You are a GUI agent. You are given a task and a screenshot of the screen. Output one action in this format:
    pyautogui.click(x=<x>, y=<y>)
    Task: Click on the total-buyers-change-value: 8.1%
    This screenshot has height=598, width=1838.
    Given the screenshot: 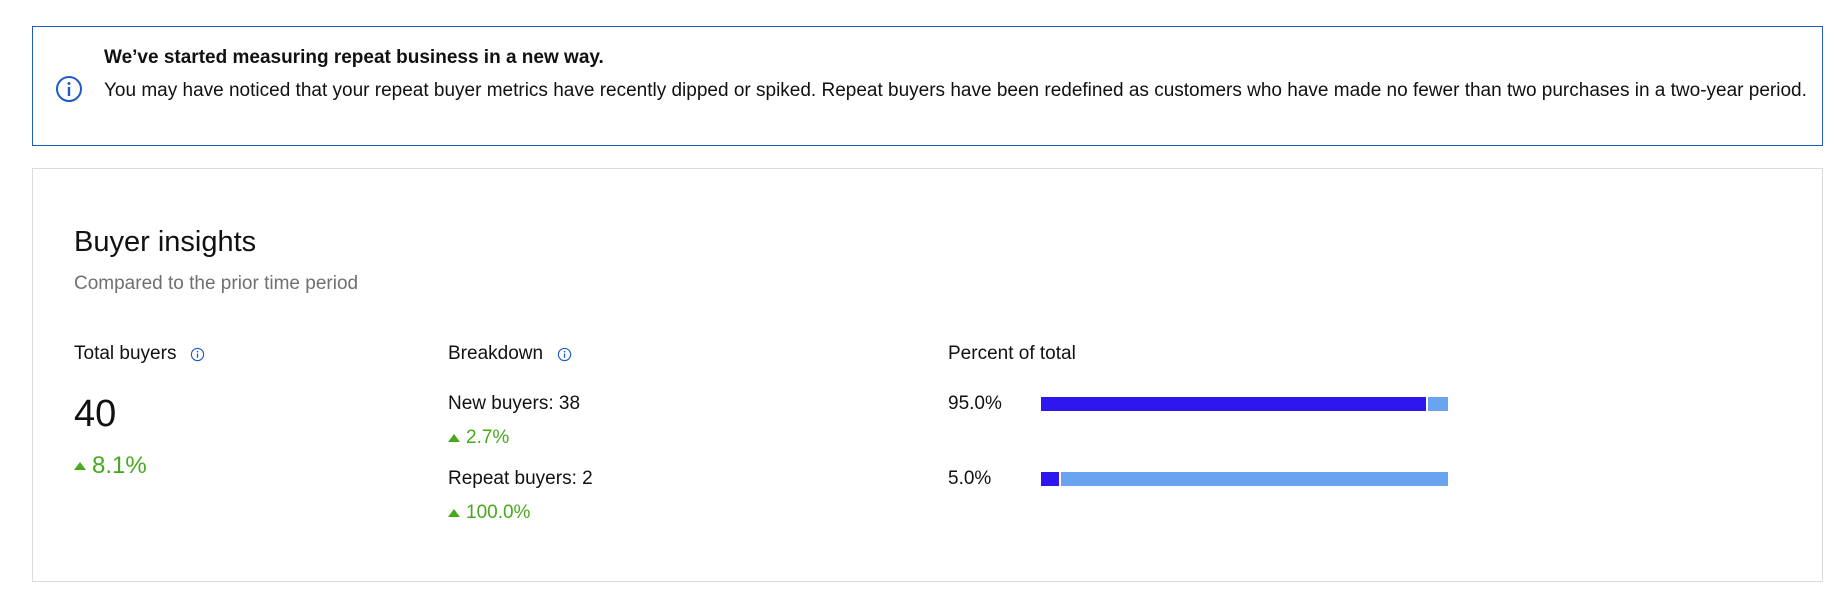 What is the action you would take?
    pyautogui.click(x=119, y=465)
    